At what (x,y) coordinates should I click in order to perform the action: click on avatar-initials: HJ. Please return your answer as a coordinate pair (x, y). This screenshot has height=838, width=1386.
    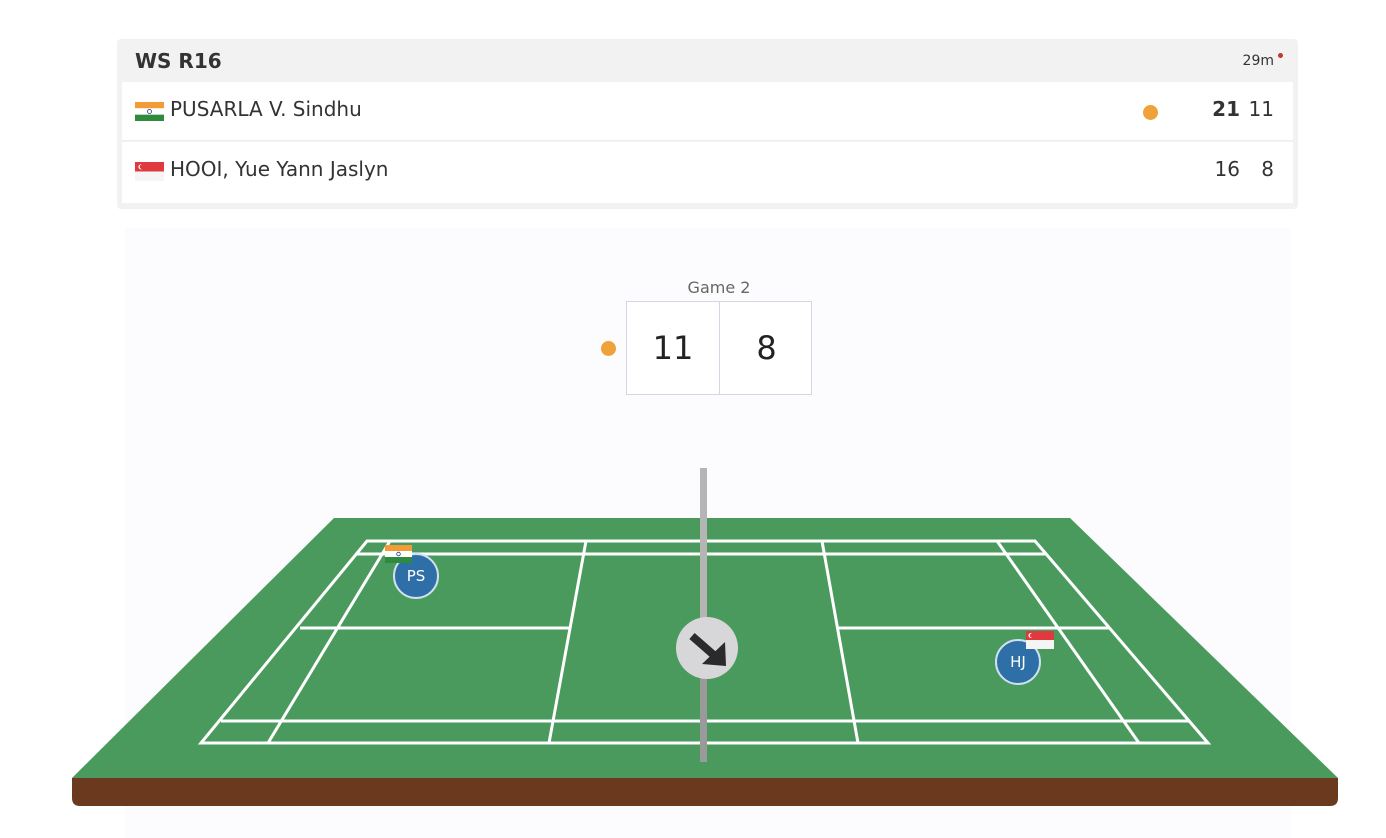
    Looking at the image, I should click on (1018, 662).